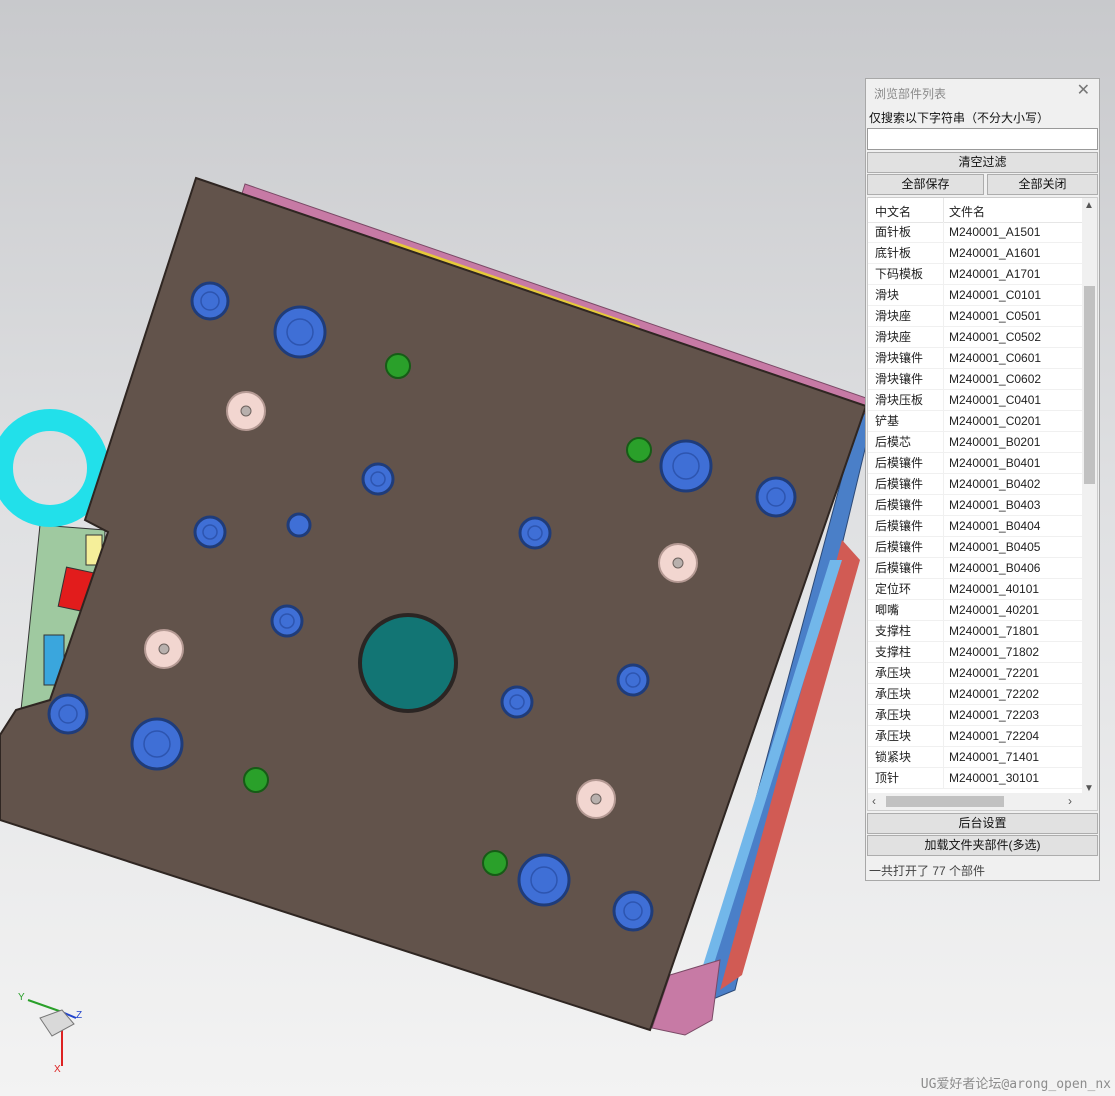 This screenshot has height=1096, width=1115. I want to click on part-file-name: M240001_72204, so click(994, 736).